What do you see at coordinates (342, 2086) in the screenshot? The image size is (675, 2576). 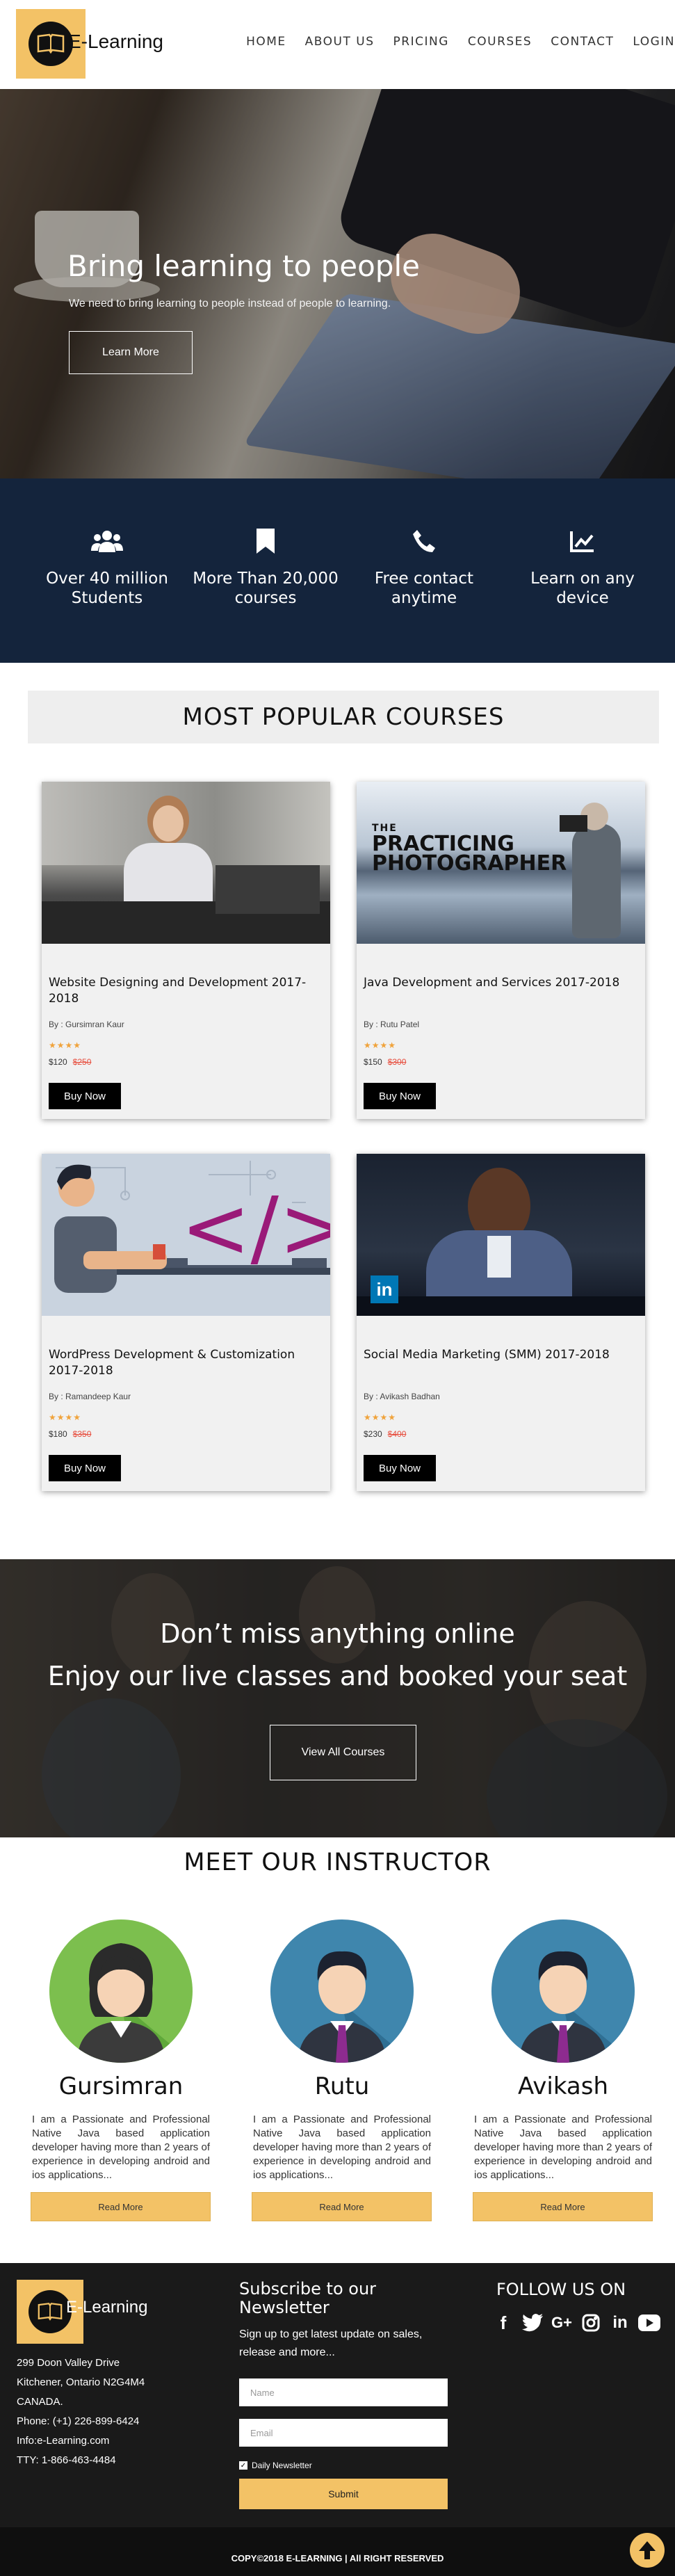 I see `instructor-name: Rutu` at bounding box center [342, 2086].